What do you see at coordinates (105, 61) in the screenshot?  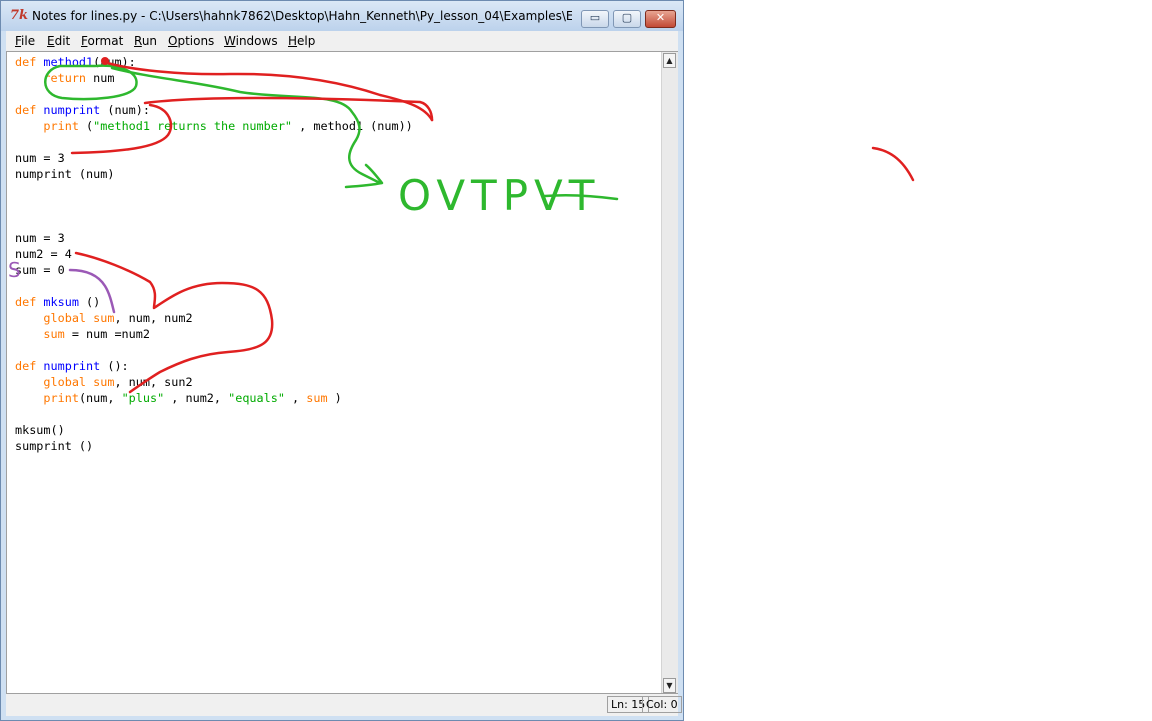 I see `red-dot-annotation` at bounding box center [105, 61].